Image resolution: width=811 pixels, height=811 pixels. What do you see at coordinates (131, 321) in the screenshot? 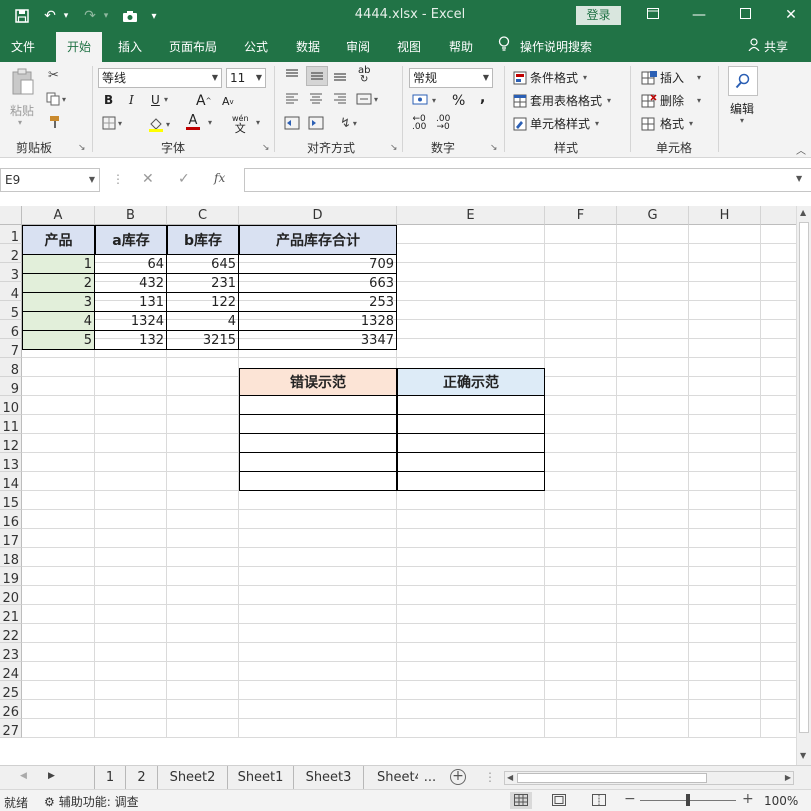
I see `table-row-cell: 1324` at bounding box center [131, 321].